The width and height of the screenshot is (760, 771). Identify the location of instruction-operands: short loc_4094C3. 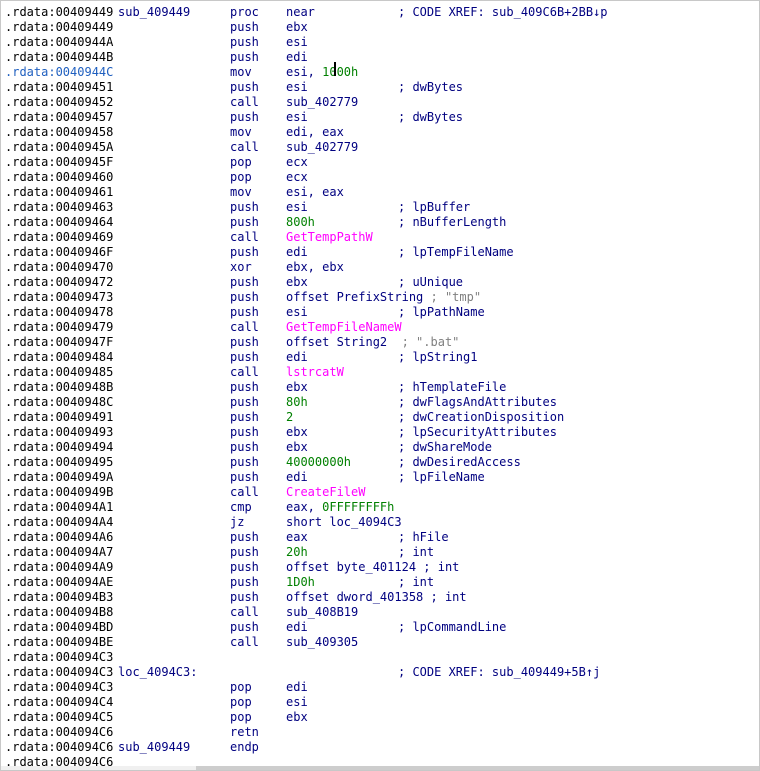
(344, 522).